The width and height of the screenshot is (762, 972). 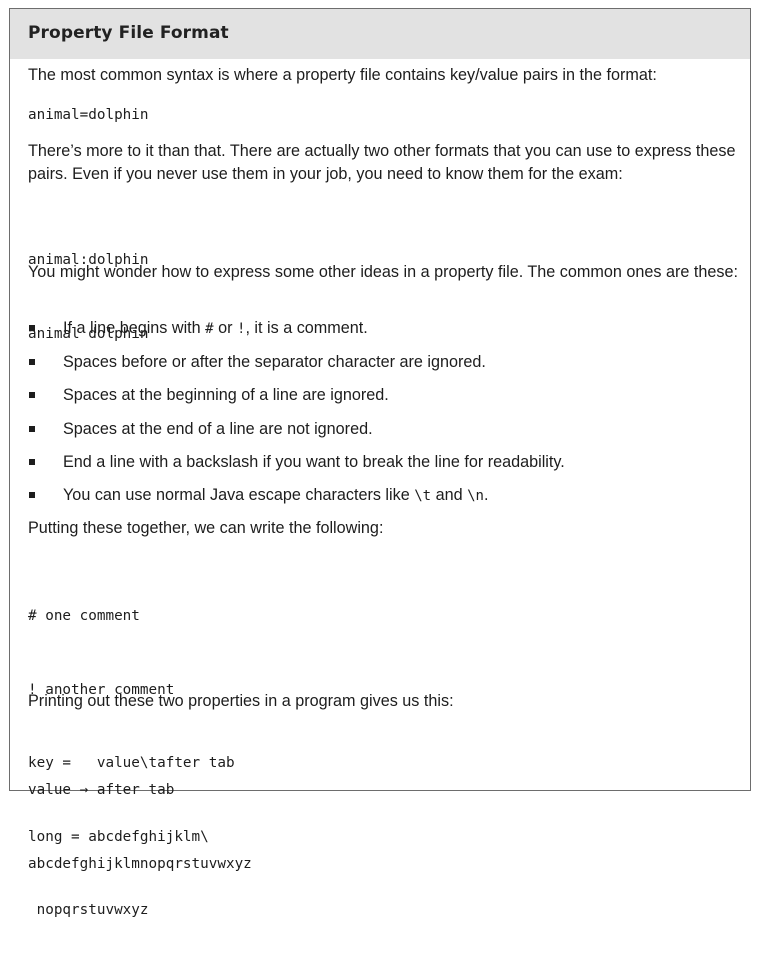 I want to click on sidebar-title: Property File Format, so click(x=380, y=34).